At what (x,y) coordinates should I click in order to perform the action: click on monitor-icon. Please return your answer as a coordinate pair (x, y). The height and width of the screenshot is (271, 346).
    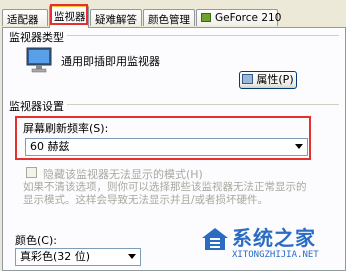
    Looking at the image, I should click on (39, 60).